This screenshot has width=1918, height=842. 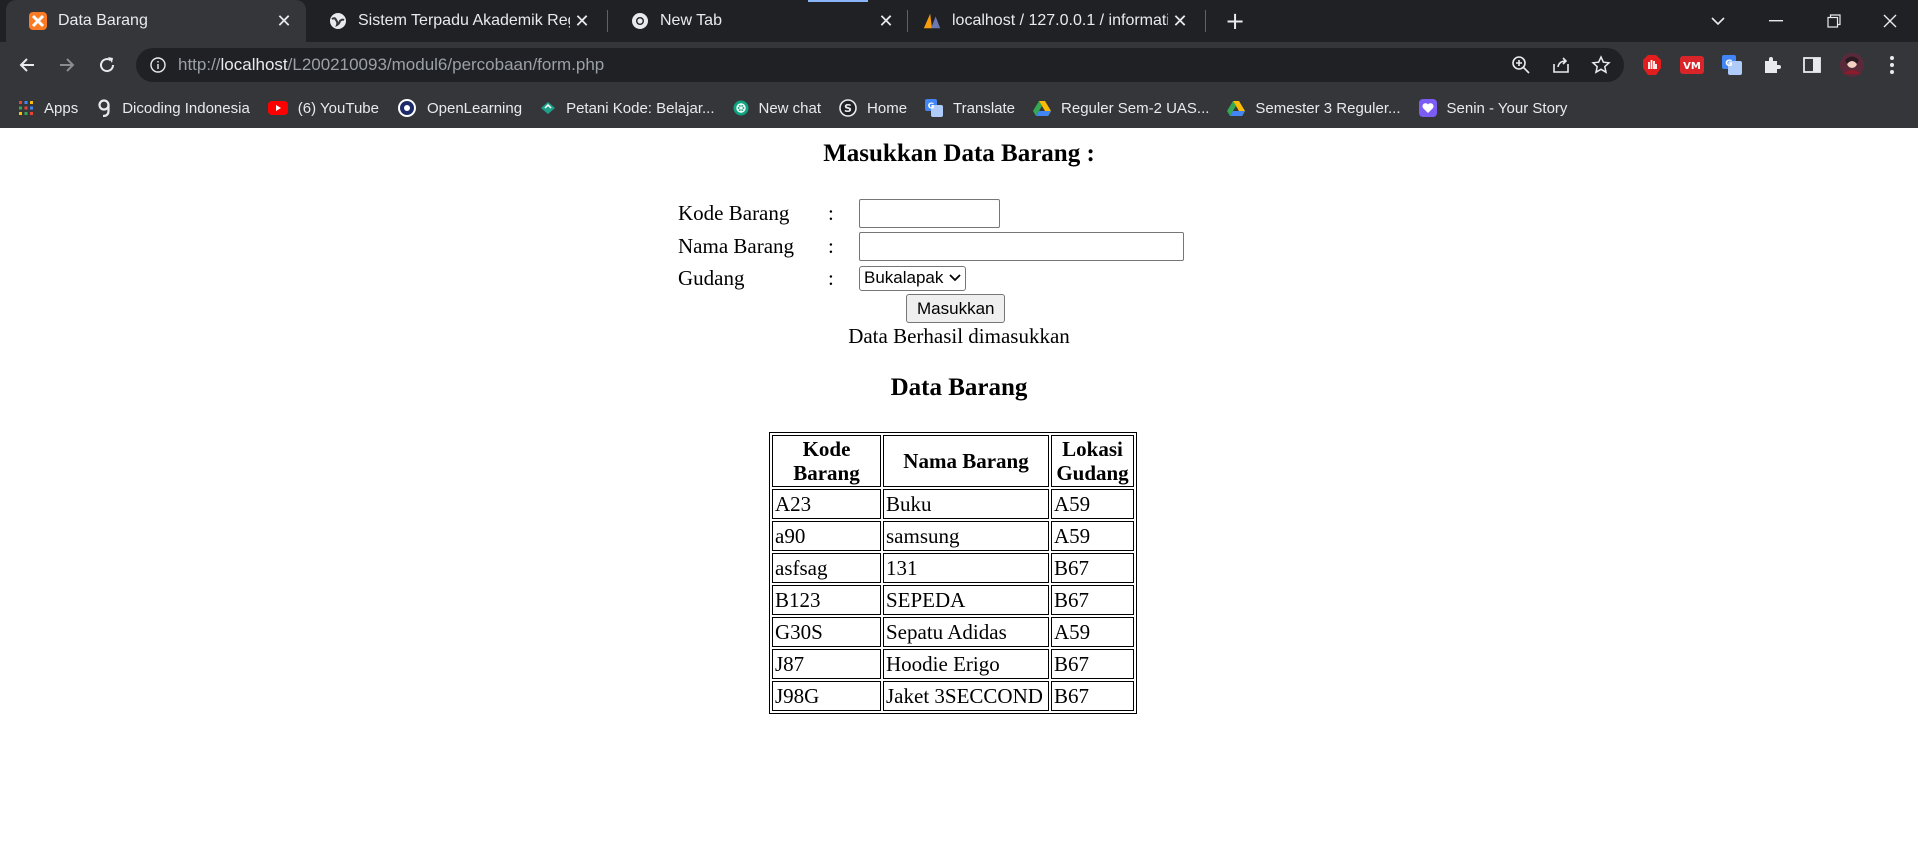 I want to click on tab-search-button, so click(x=1718, y=21).